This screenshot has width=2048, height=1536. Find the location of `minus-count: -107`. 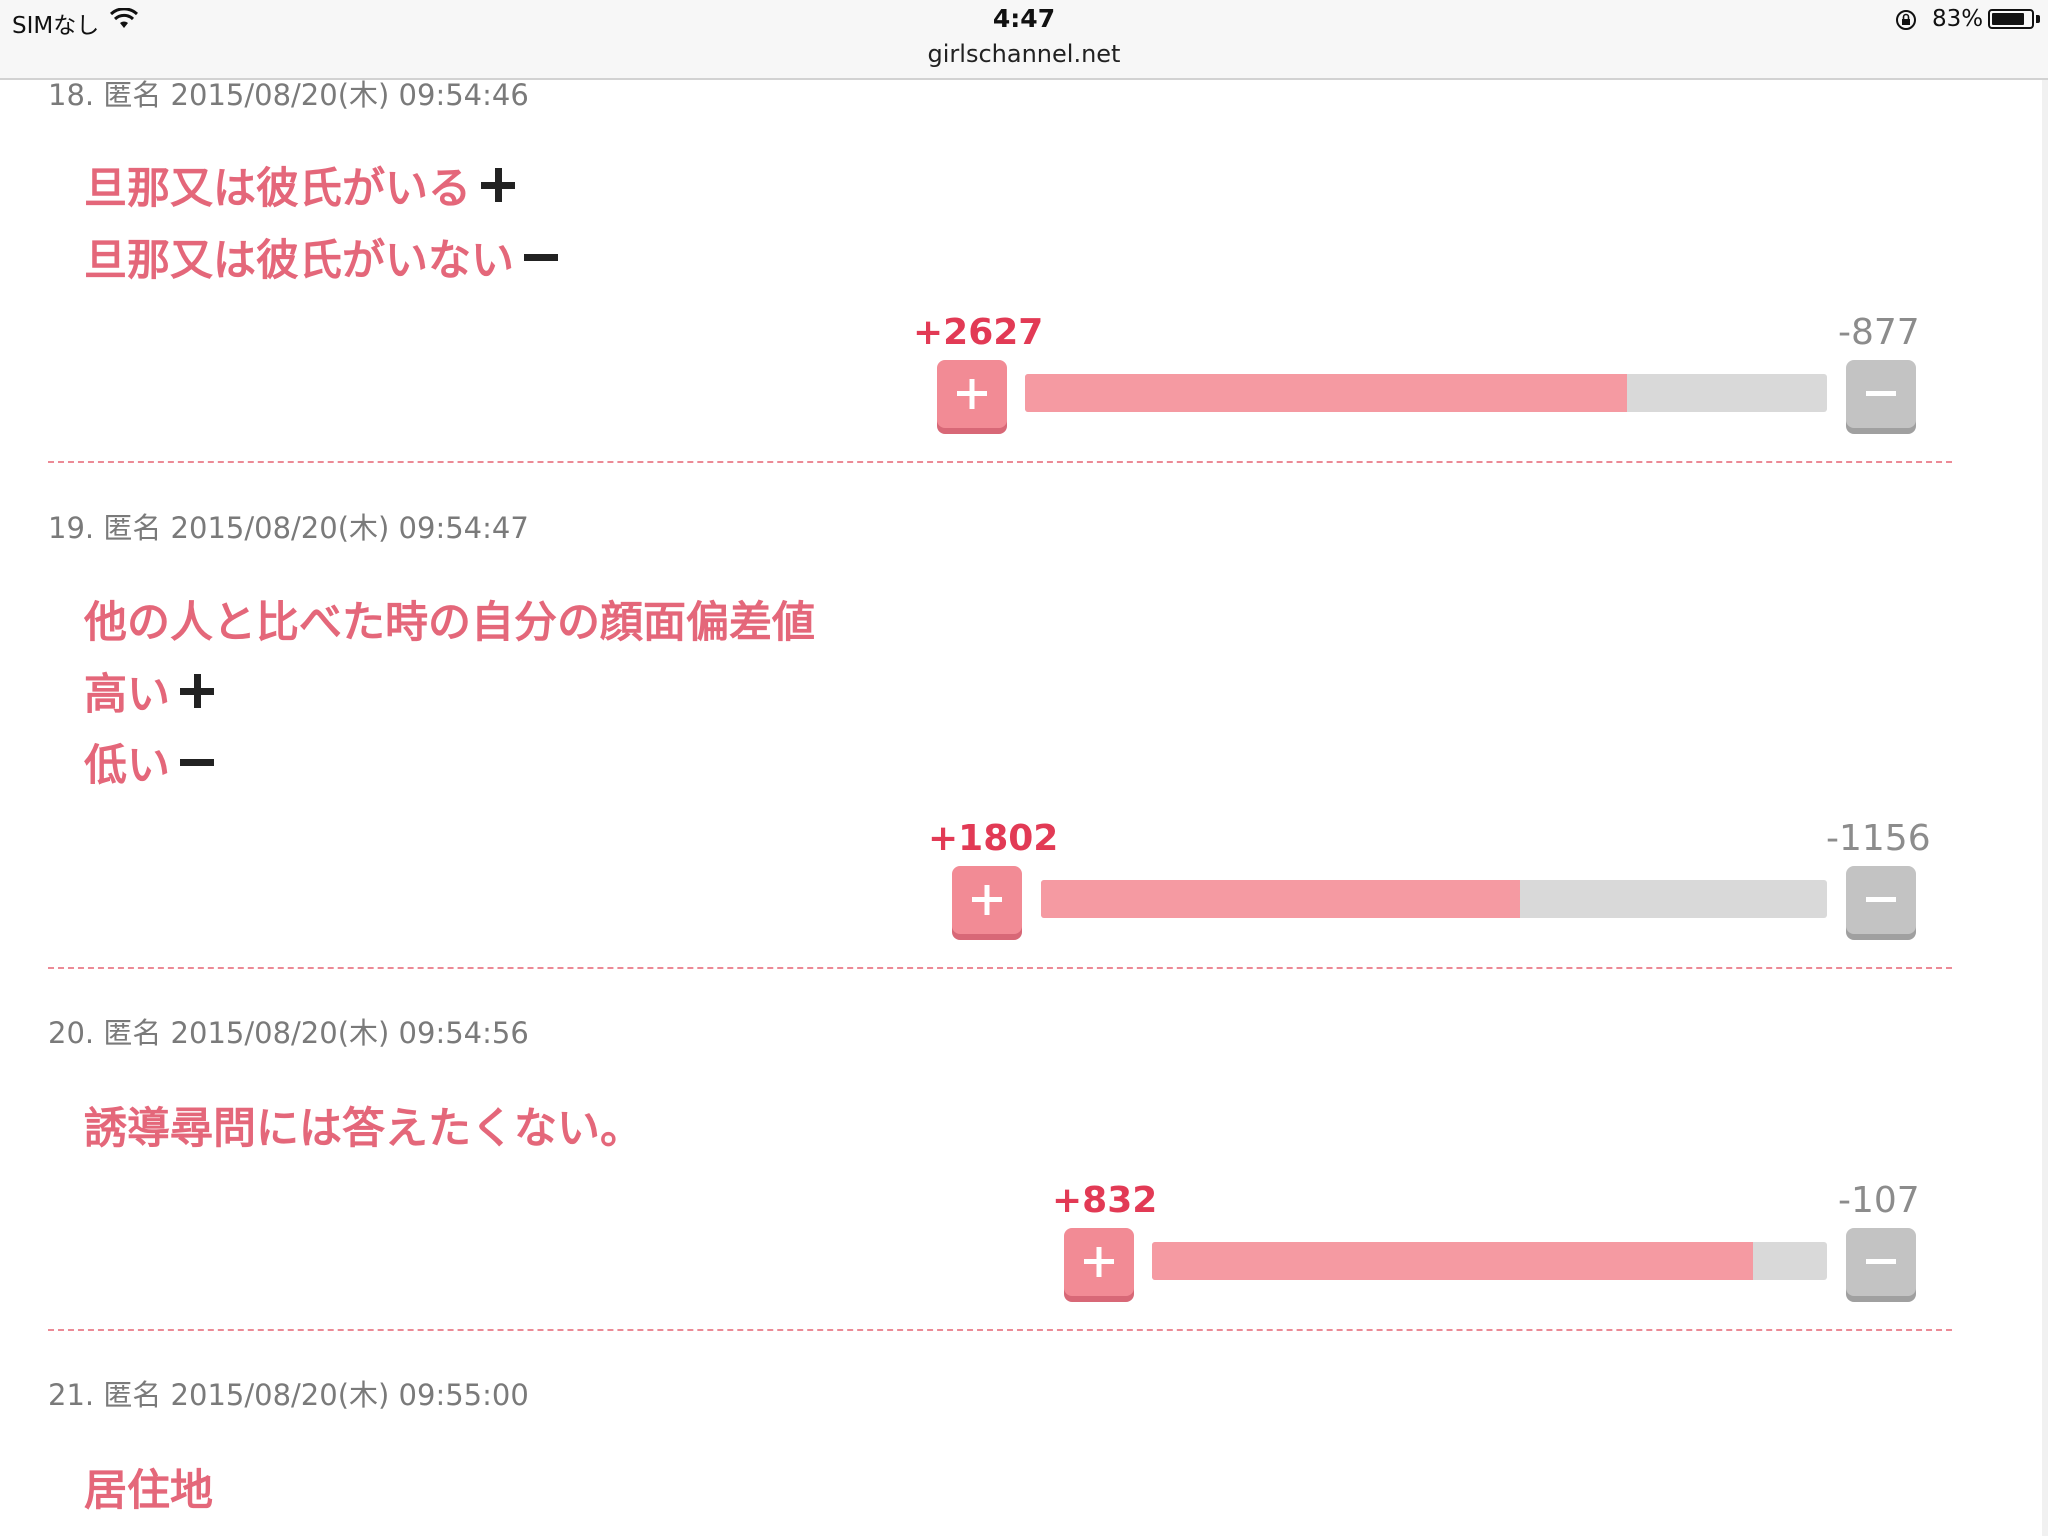

minus-count: -107 is located at coordinates (1879, 1200).